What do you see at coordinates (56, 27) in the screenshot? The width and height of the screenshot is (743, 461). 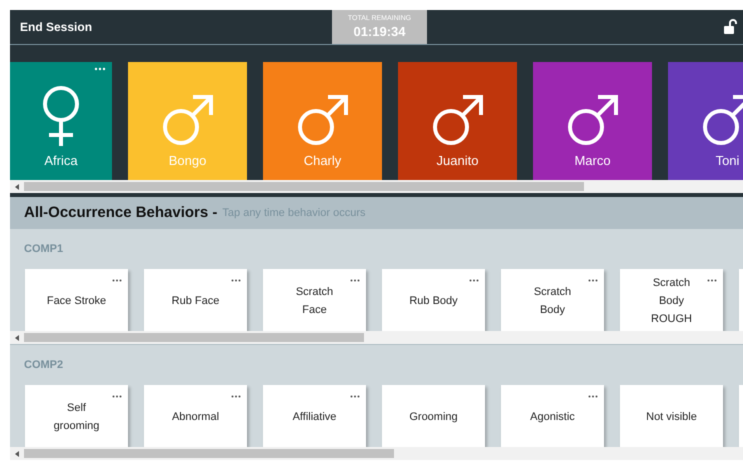 I see `end-session-button: End Session` at bounding box center [56, 27].